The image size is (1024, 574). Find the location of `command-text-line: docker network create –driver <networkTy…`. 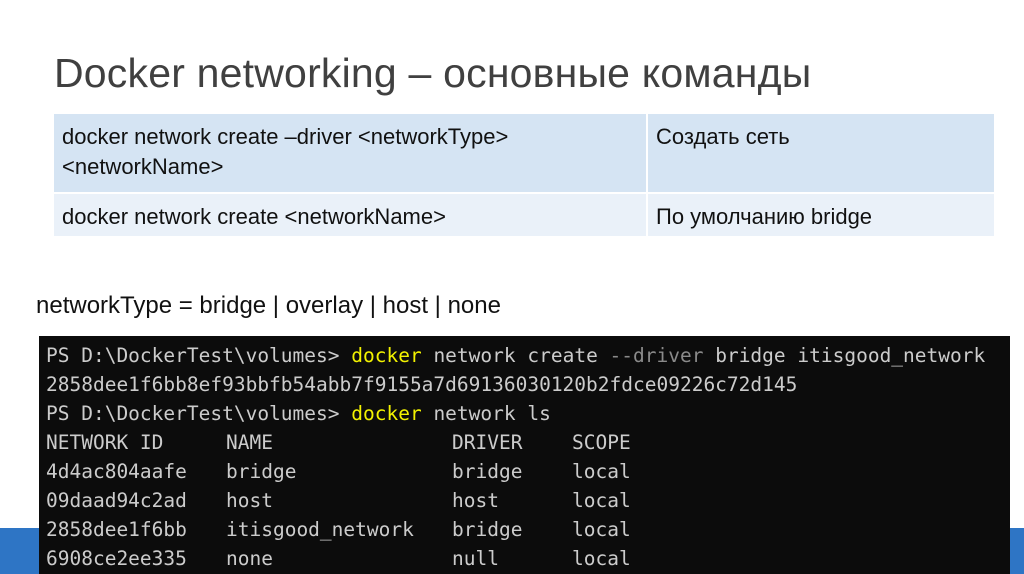

command-text-line: docker network create –driver <networkTy… is located at coordinates (285, 136).